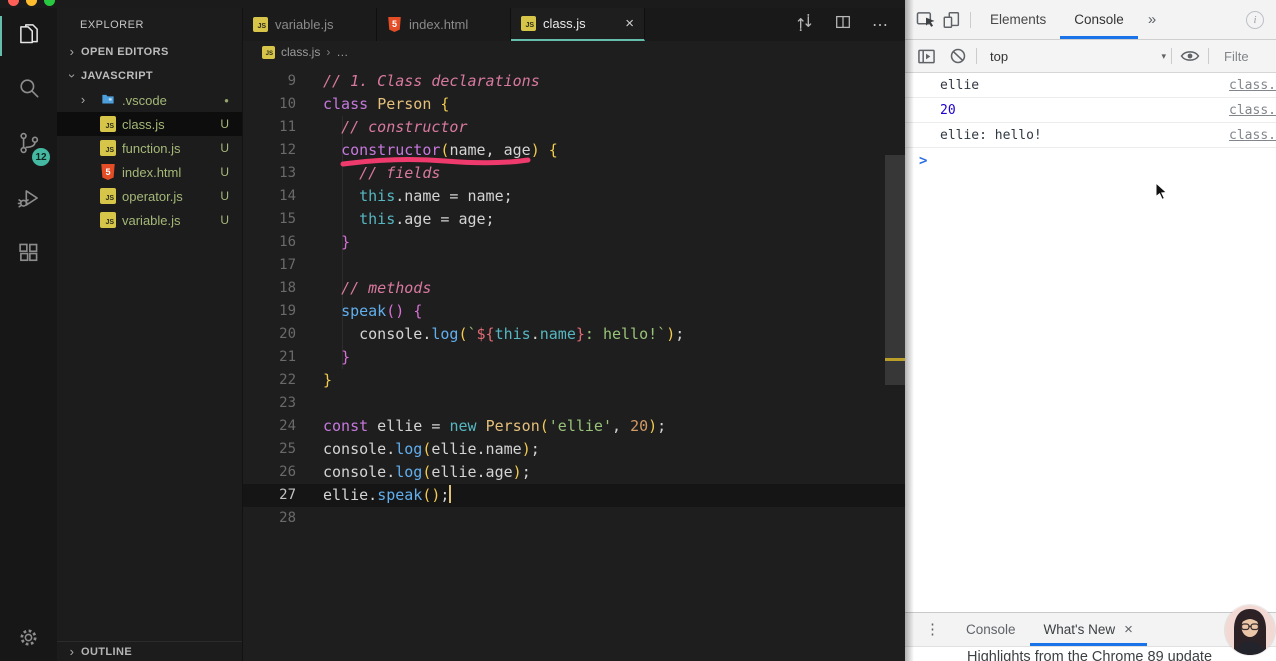 The image size is (1276, 661). Describe the element at coordinates (1255, 19) in the screenshot. I see `info-icon: i` at that location.